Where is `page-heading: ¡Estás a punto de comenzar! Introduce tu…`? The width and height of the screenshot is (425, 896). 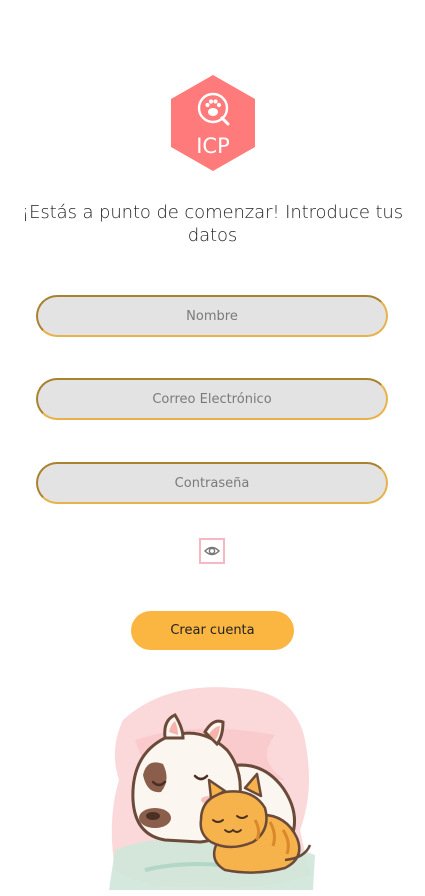
page-heading: ¡Estás a punto de comenzar! Introduce tu… is located at coordinates (212, 224).